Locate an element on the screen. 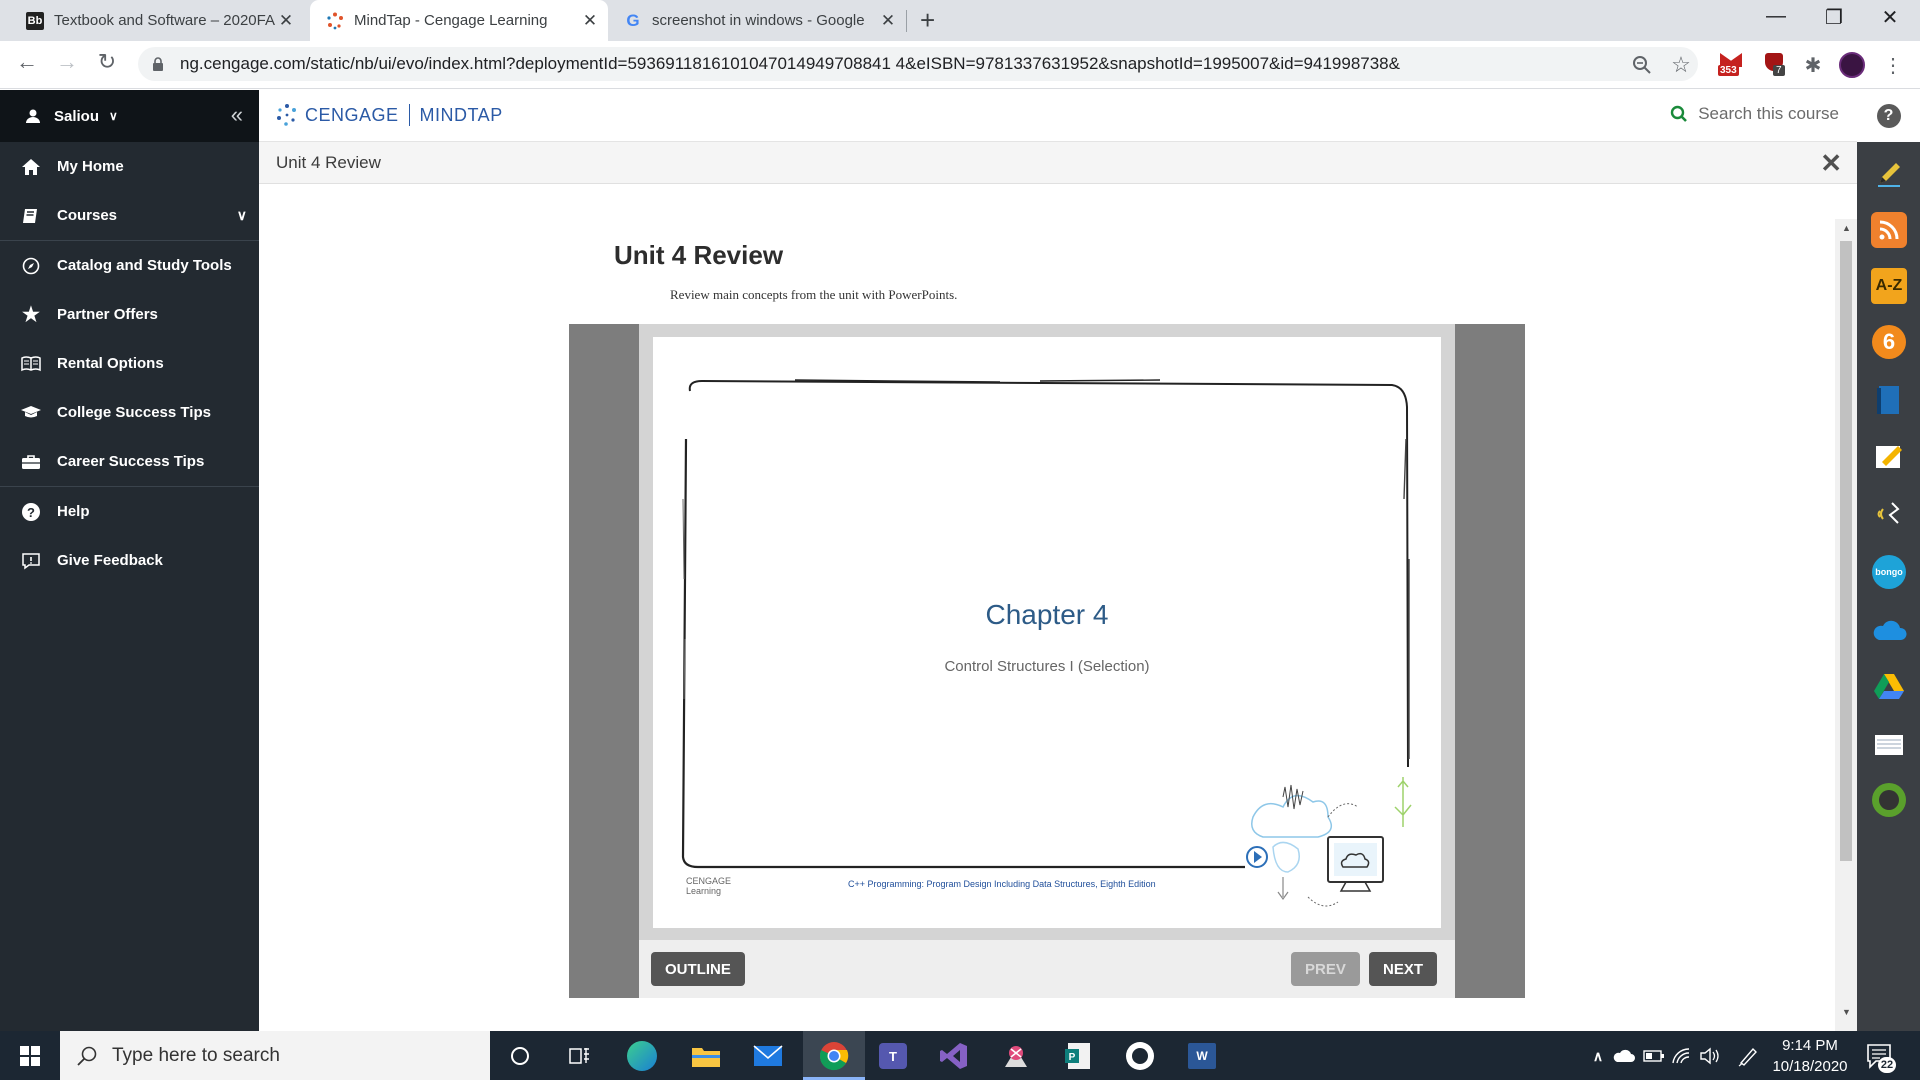 This screenshot has height=1080, width=1920. close-window-button: ✕ is located at coordinates (1890, 17).